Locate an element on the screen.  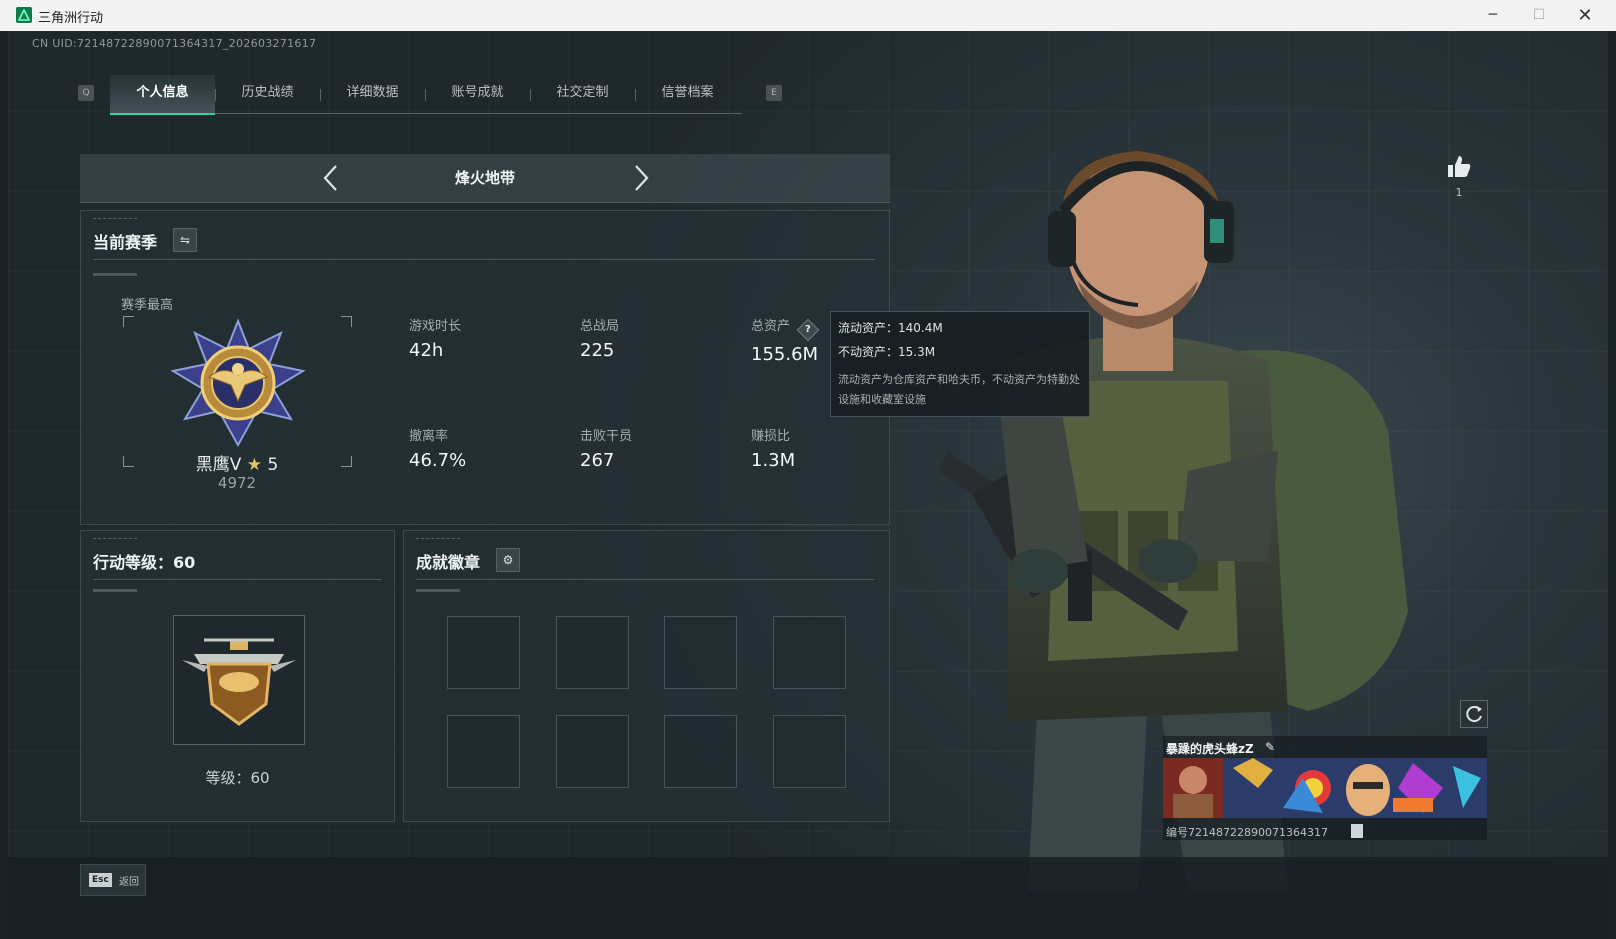
stat-label: 撤离率 is located at coordinates (429, 436).